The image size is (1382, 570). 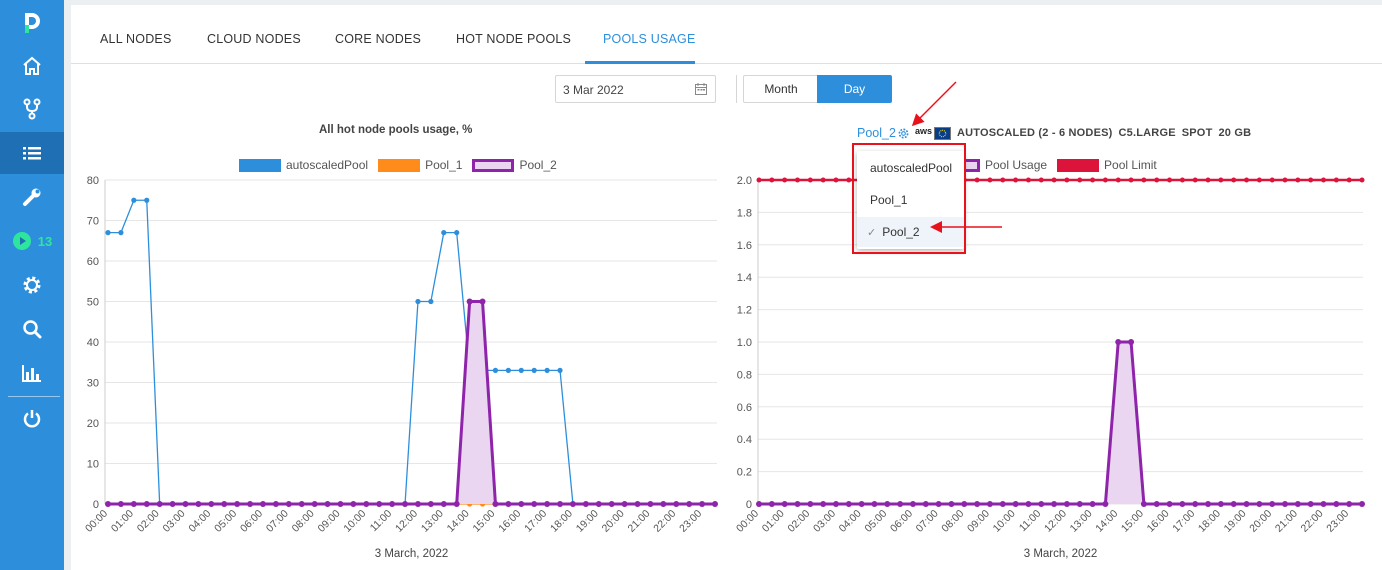 I want to click on check-icon: ✓, so click(x=872, y=232).